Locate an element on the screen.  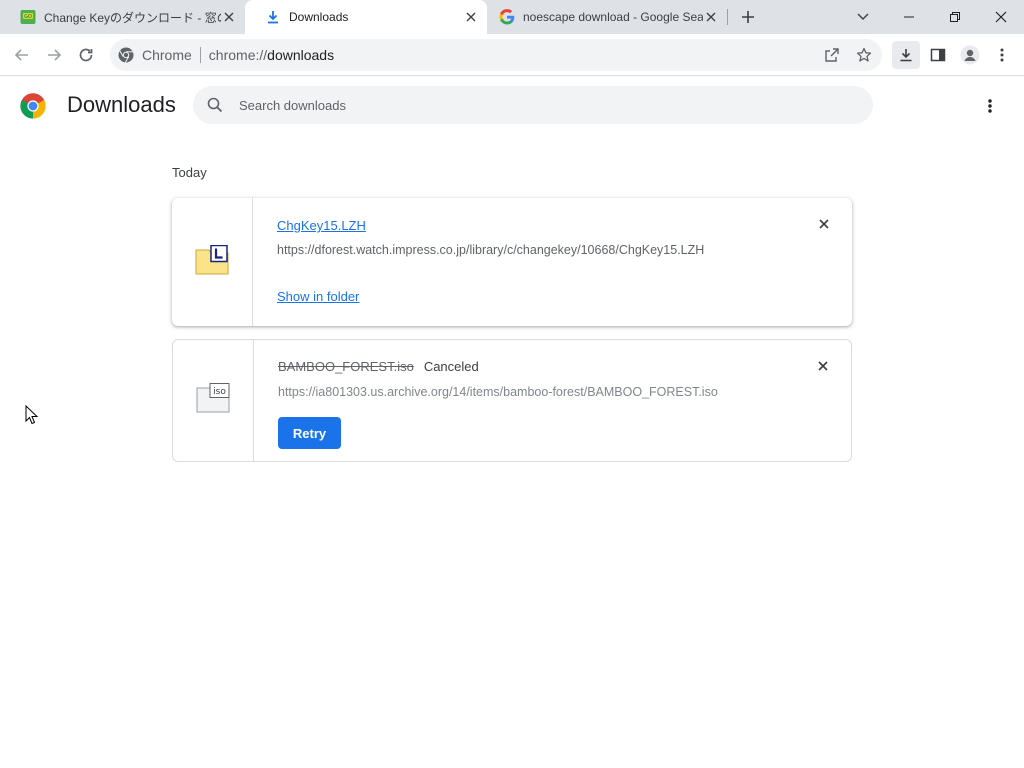
site-label: Chrome is located at coordinates (167, 55).